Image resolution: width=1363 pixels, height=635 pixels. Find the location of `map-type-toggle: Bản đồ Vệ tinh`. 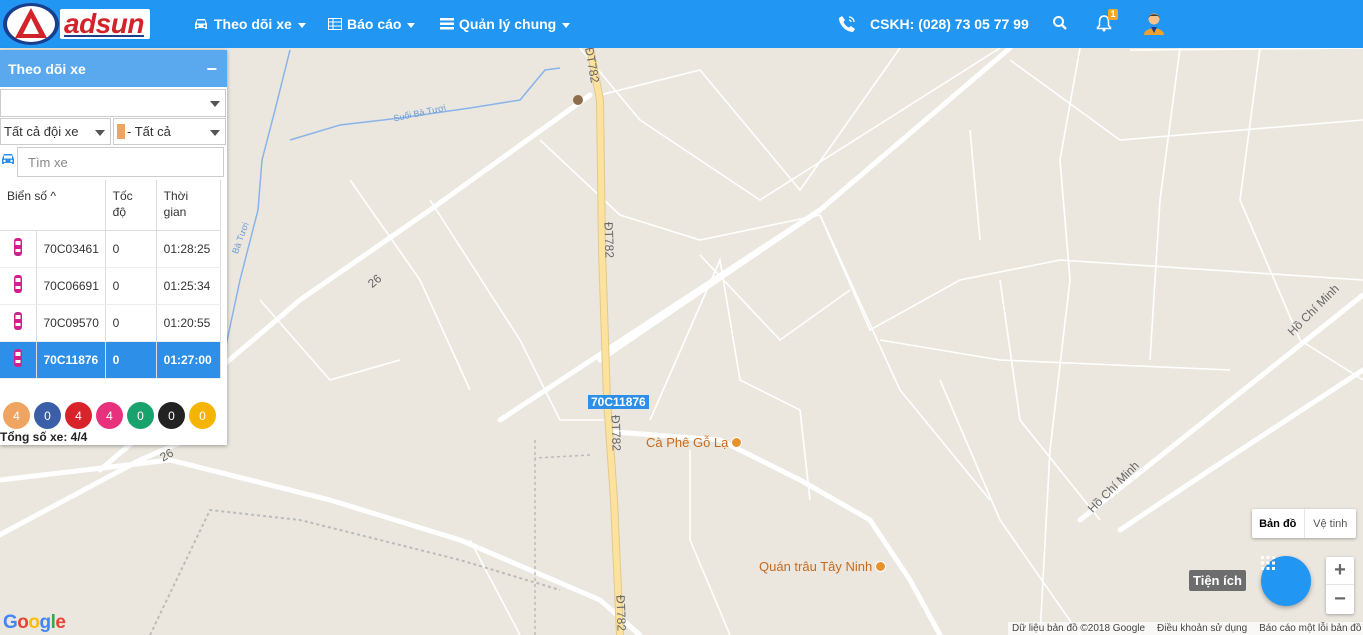

map-type-toggle: Bản đồ Vệ tinh is located at coordinates (1304, 523).